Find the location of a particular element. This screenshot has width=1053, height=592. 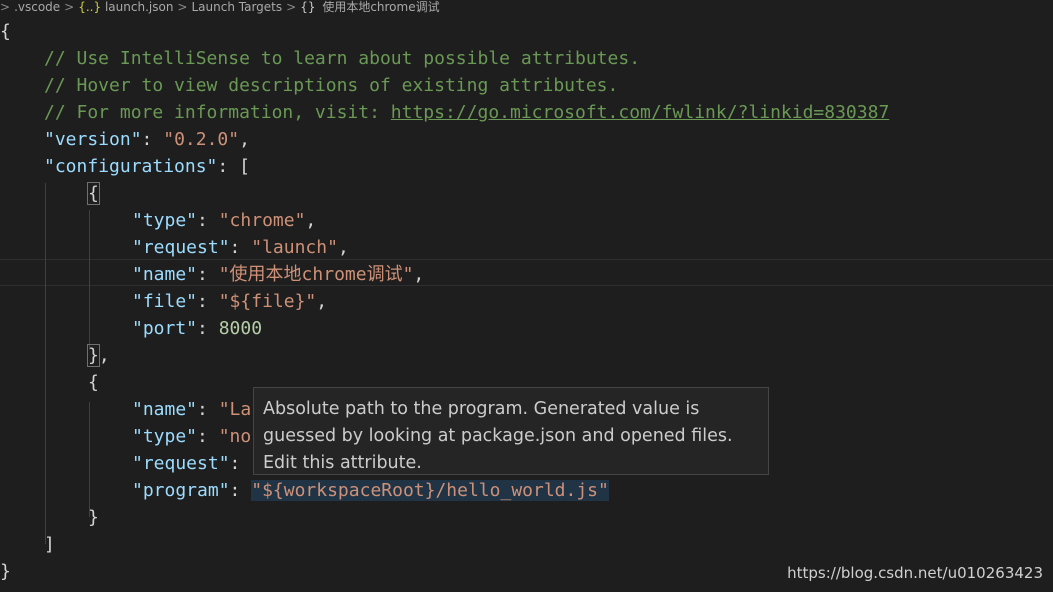

code-line: "type": "chrome", is located at coordinates (224, 220).